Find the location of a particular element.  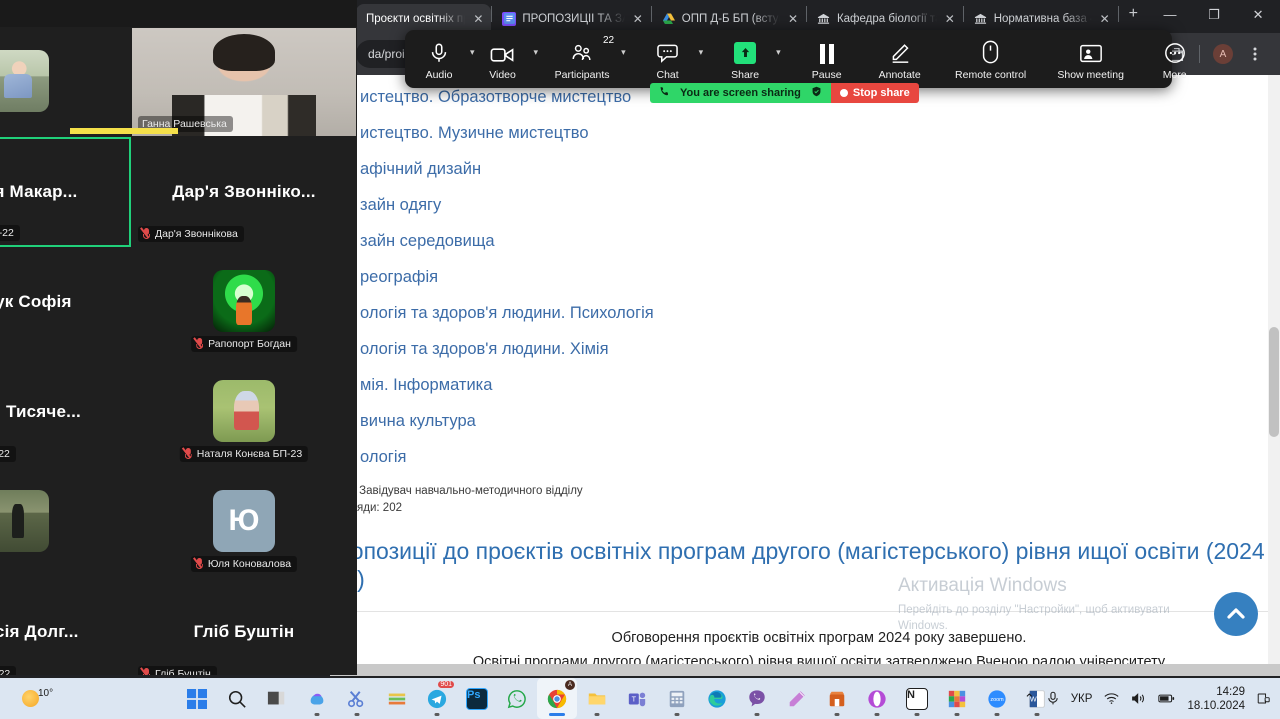

program-link: ологія та здоров'я людини. Хімія is located at coordinates (809, 349).